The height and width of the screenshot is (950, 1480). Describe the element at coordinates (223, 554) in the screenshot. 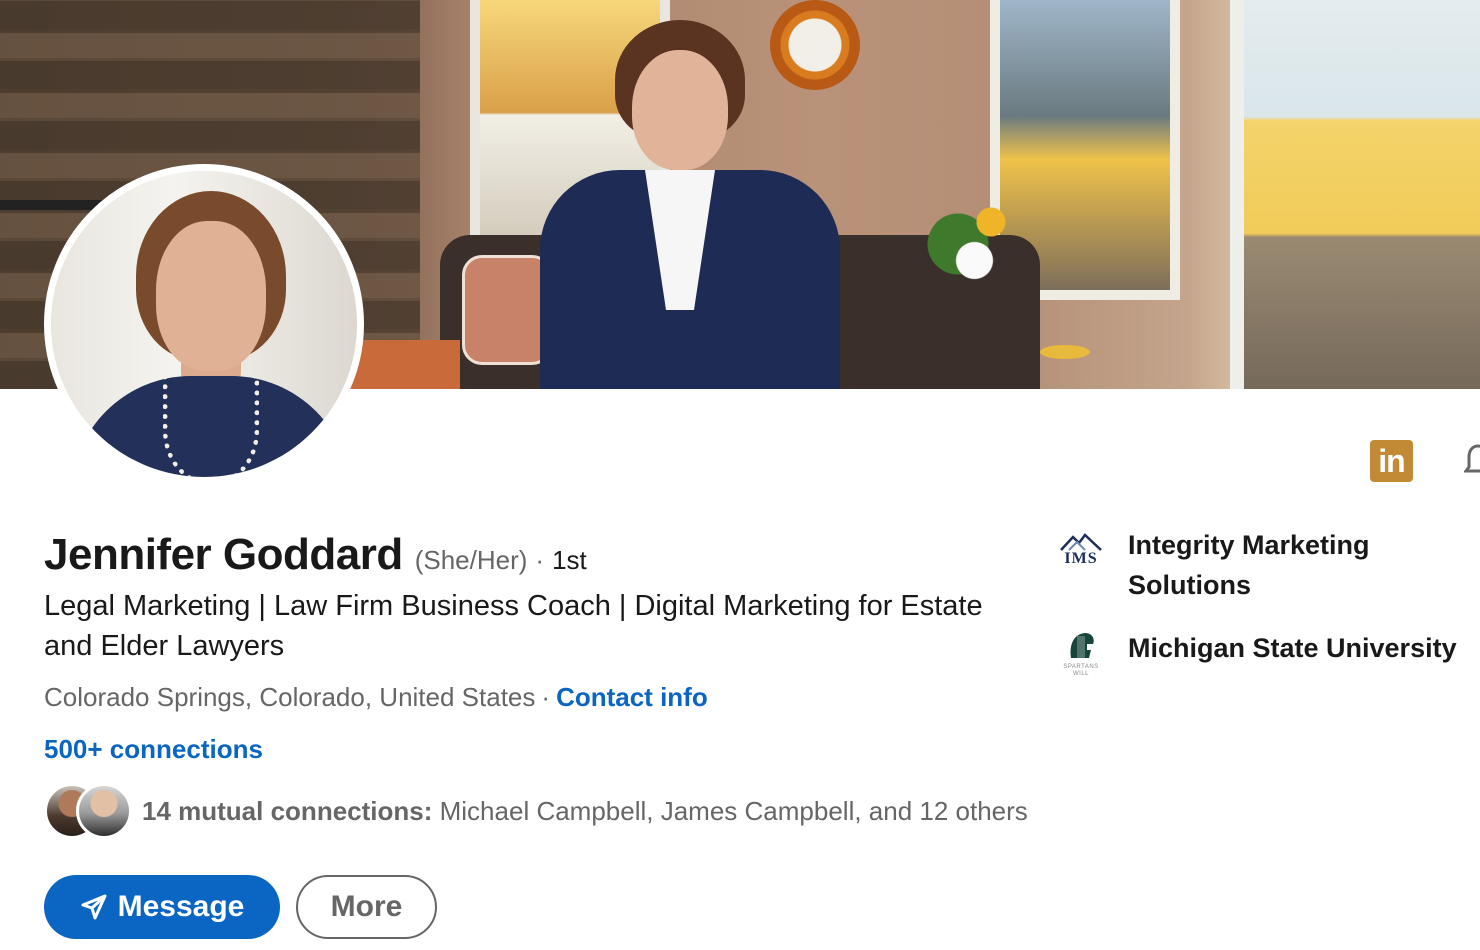

I see `profile-name: Jennifer Goddard` at that location.